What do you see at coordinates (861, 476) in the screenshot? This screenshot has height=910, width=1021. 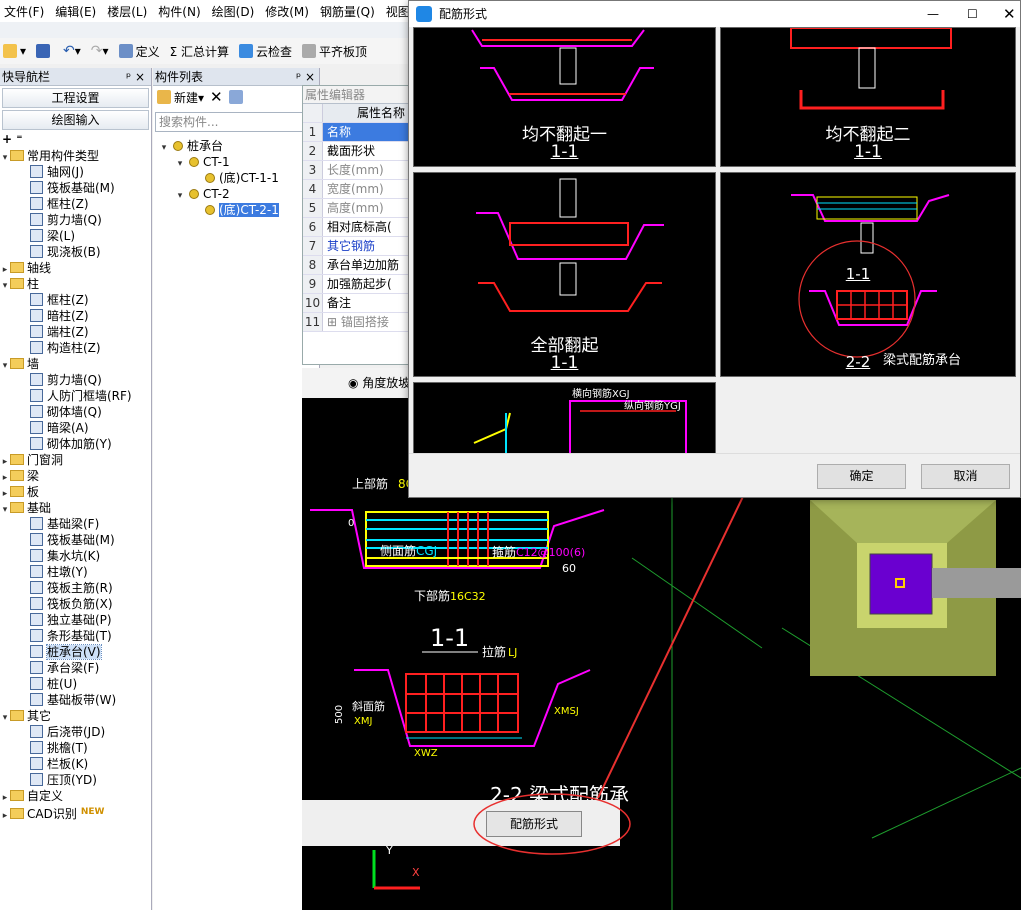 I see `ok-button: 确定` at bounding box center [861, 476].